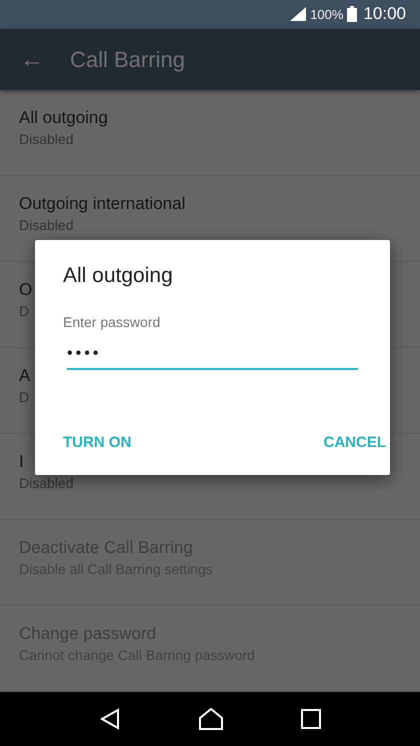 This screenshot has height=746, width=420. Describe the element at coordinates (21, 462) in the screenshot. I see `setting-title: I` at that location.